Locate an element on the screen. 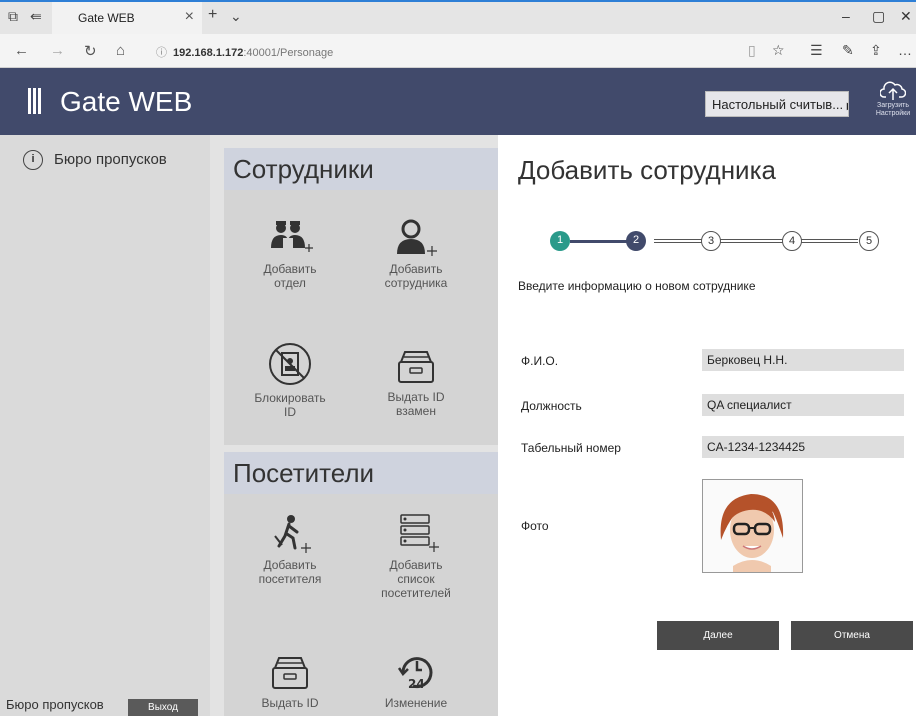  refresh-icon: ↻ is located at coordinates (90, 51).